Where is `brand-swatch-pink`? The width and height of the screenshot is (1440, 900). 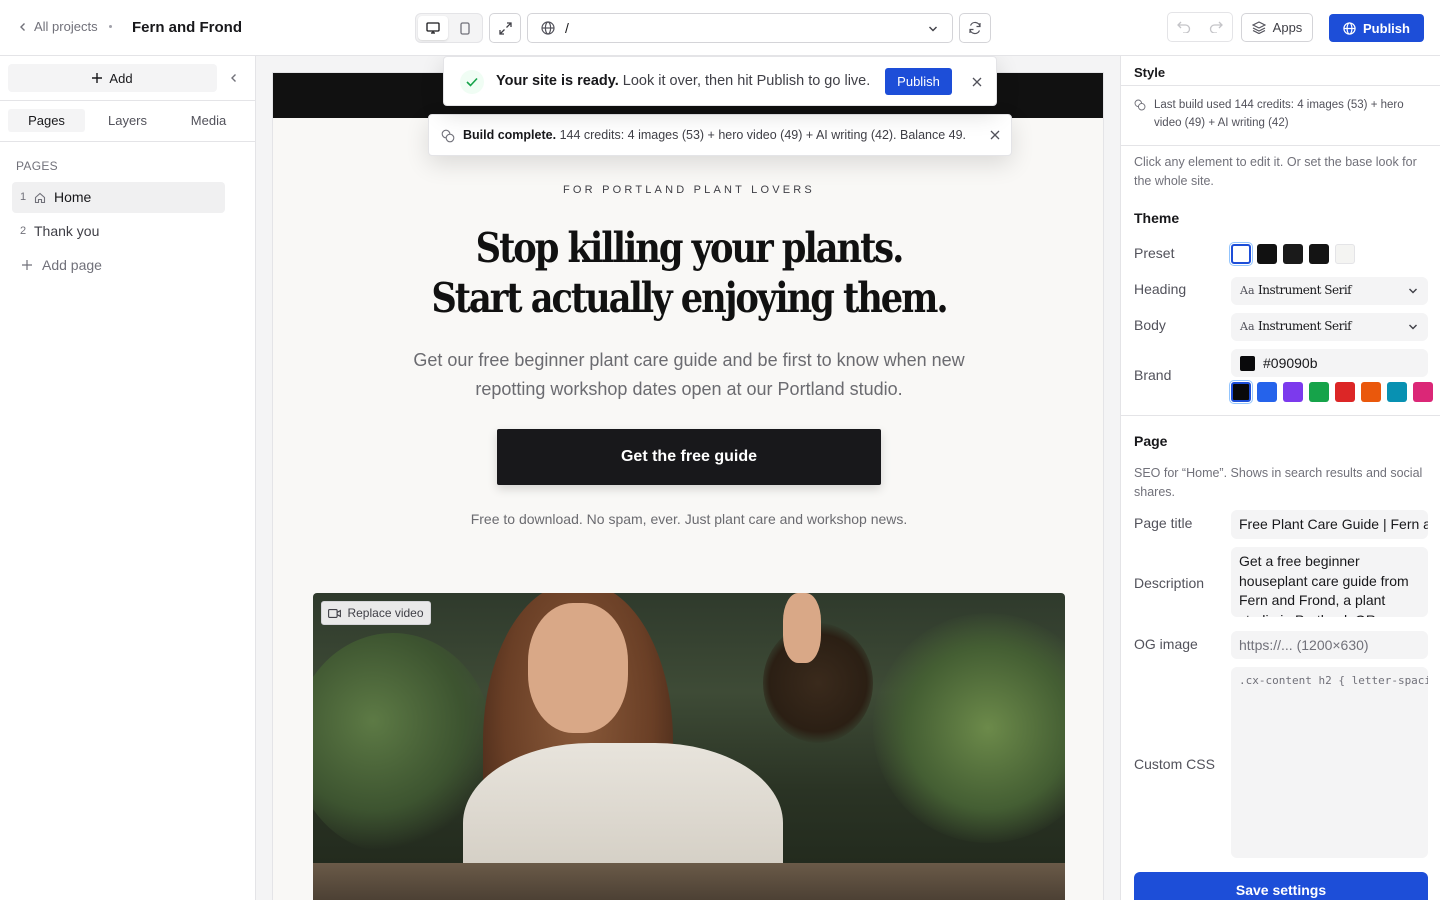
brand-swatch-pink is located at coordinates (1423, 392).